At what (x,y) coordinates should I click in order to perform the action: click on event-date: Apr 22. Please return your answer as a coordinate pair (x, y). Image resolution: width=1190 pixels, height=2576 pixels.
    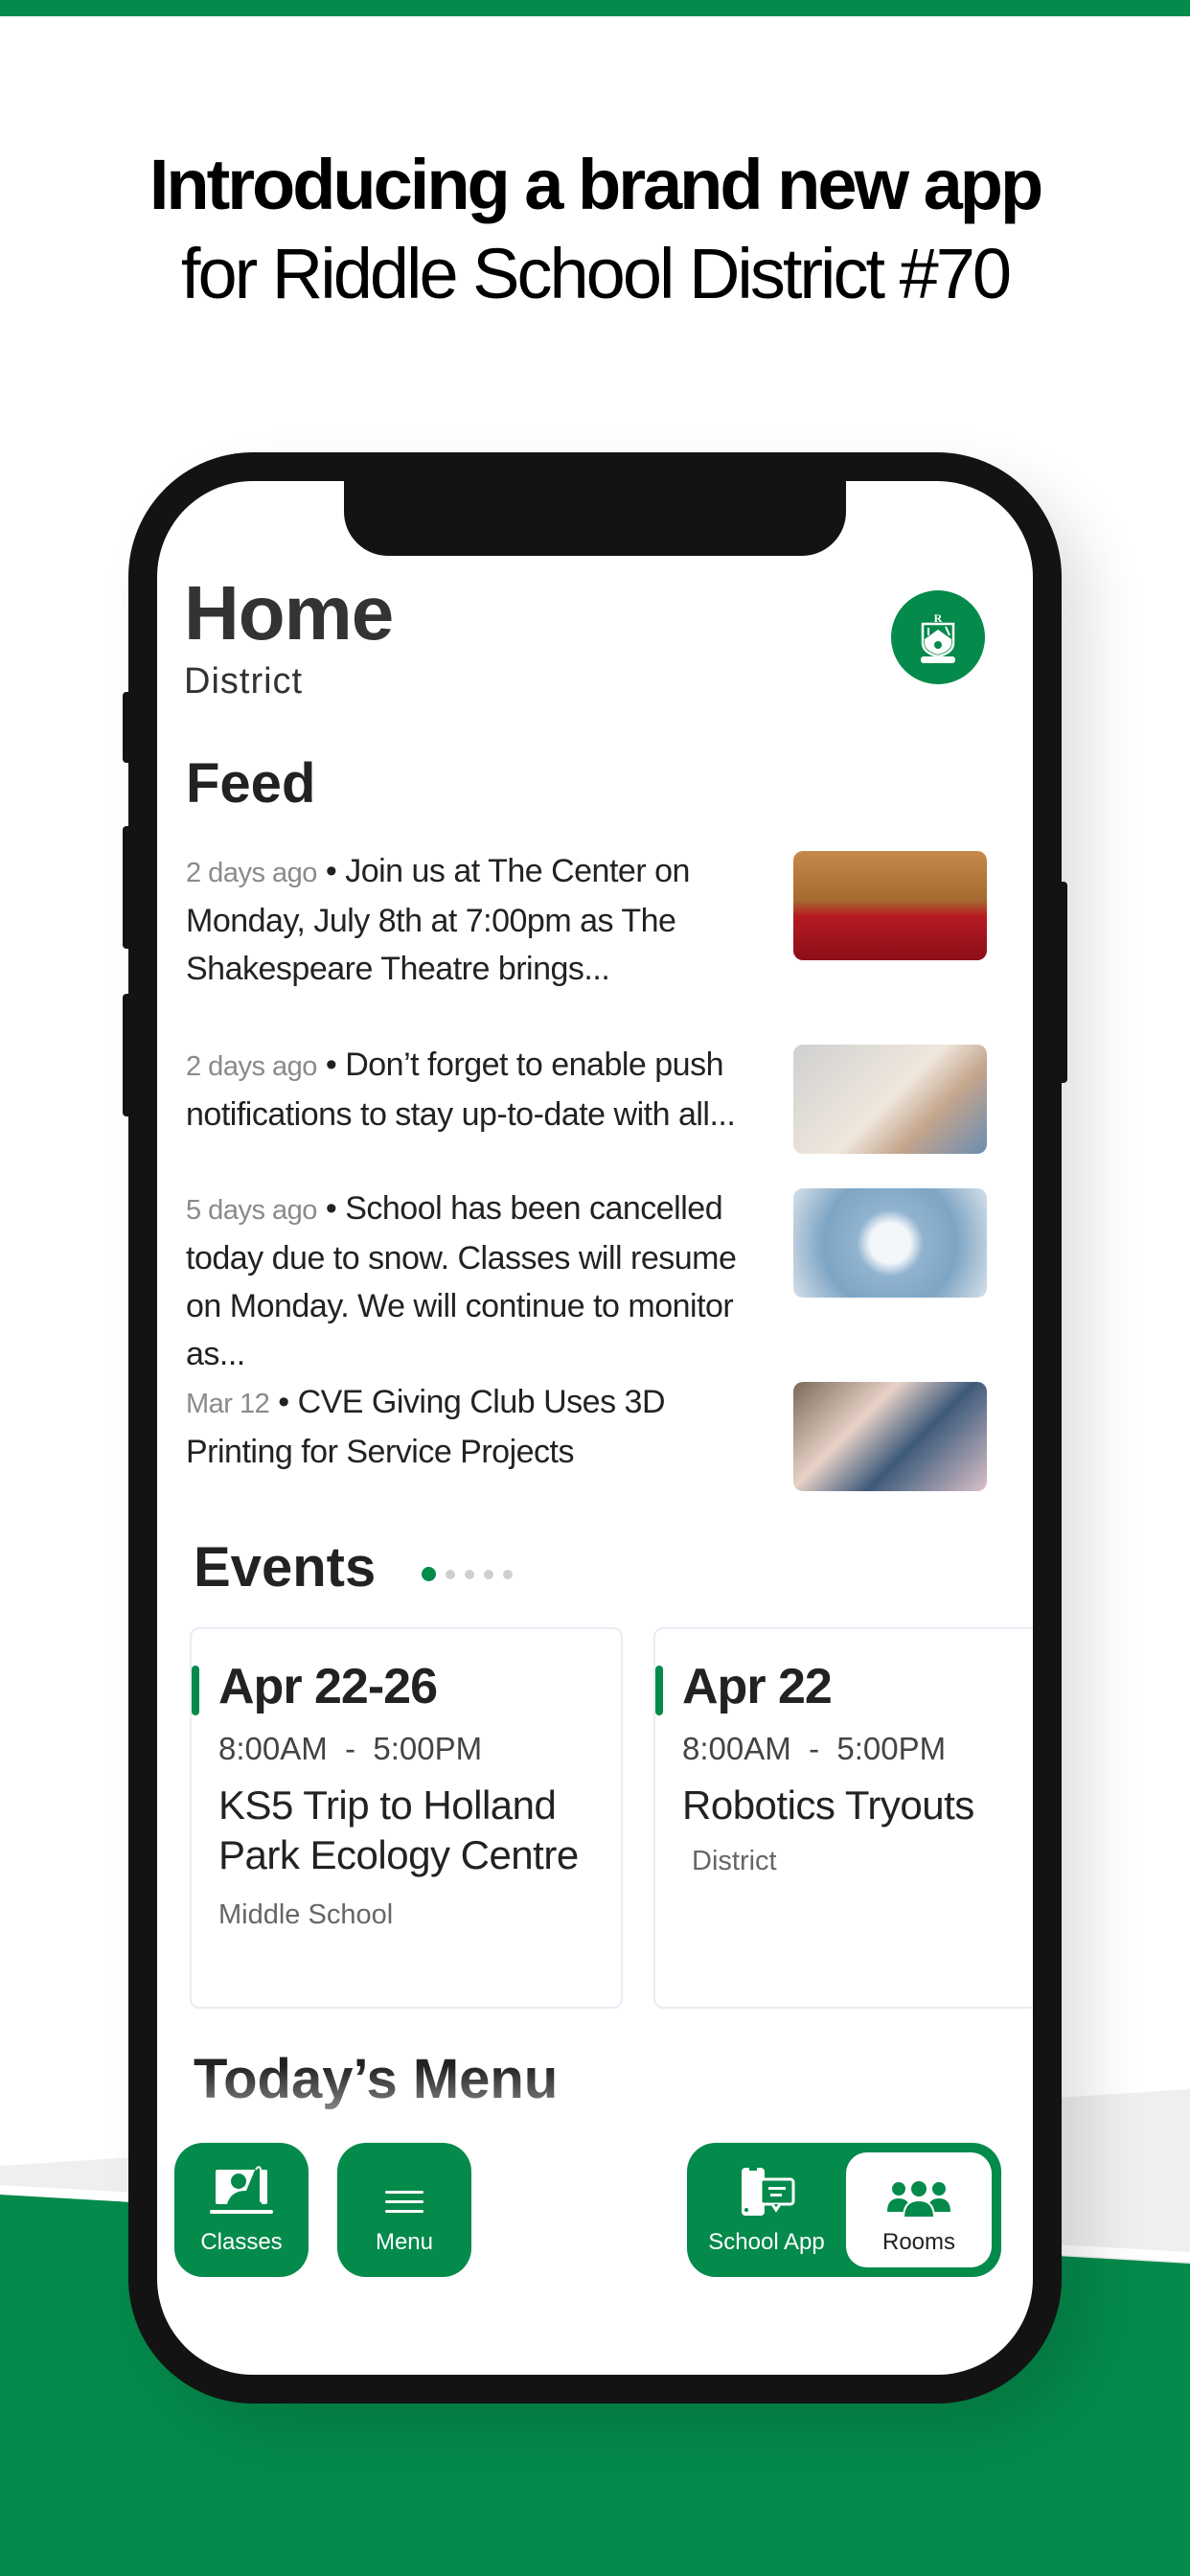
    Looking at the image, I should click on (758, 1686).